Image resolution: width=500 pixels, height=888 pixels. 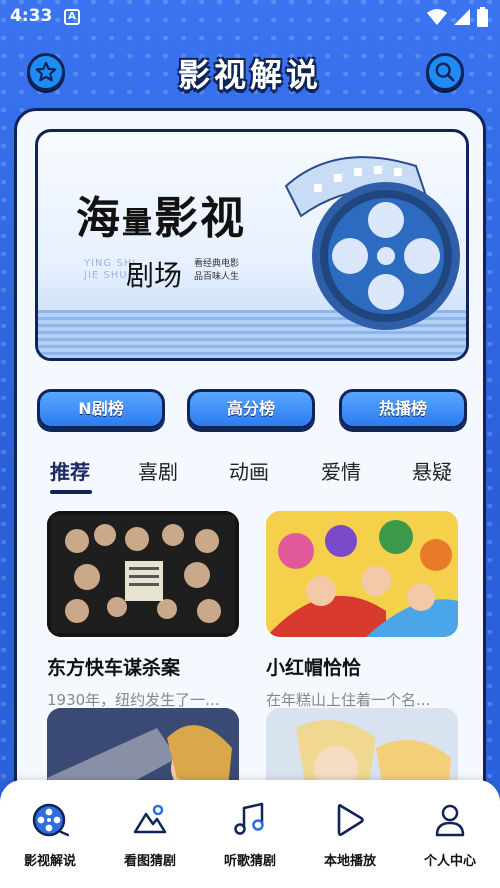 I want to click on page-title: 影视解说, so click(x=249, y=75).